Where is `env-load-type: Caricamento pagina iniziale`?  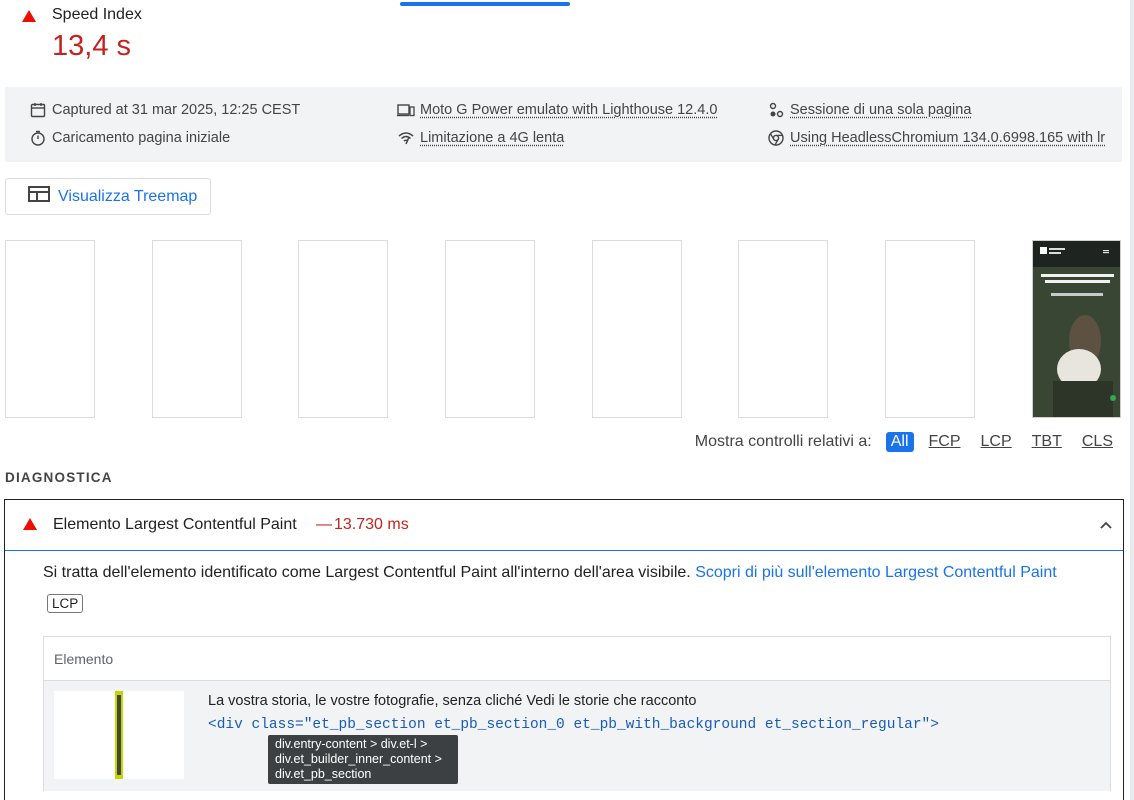
env-load-type: Caricamento pagina iniziale is located at coordinates (129, 138).